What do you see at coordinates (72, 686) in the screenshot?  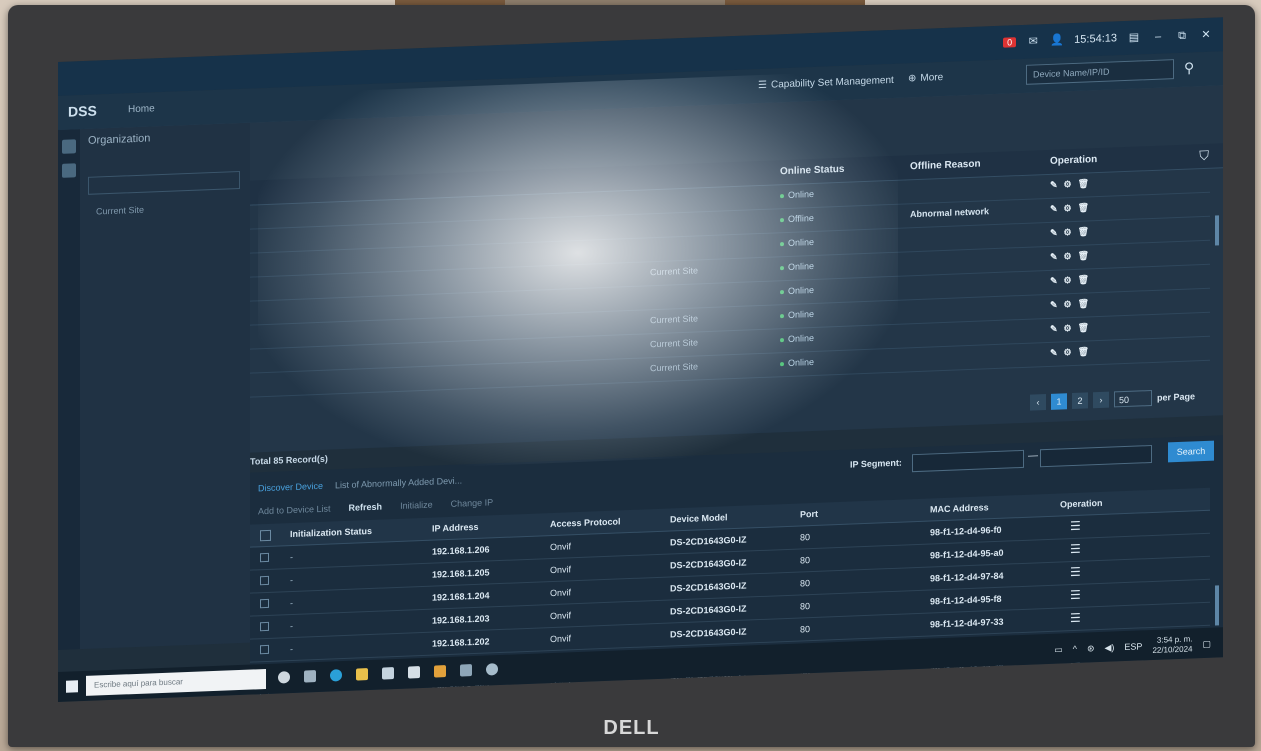 I see `windows-start-icon` at bounding box center [72, 686].